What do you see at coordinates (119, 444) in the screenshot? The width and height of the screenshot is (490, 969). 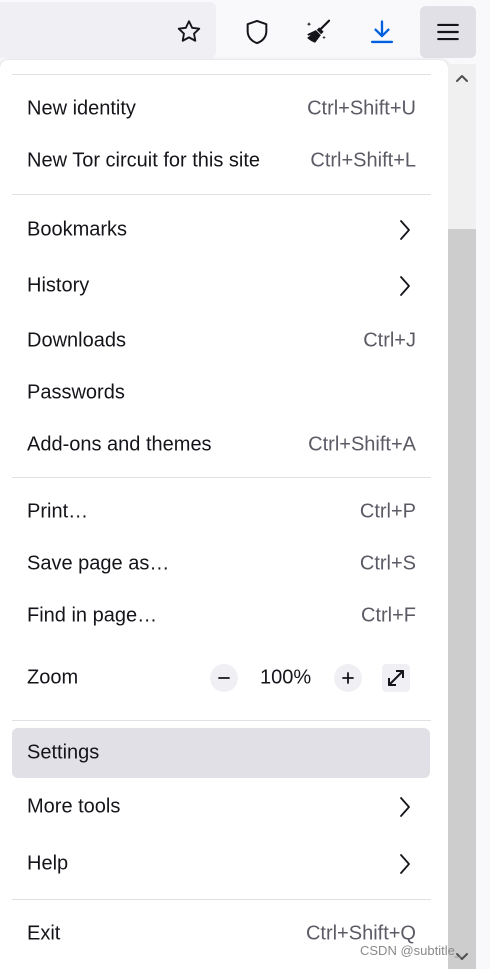 I see `menu-item-label: Add-ons and themes` at bounding box center [119, 444].